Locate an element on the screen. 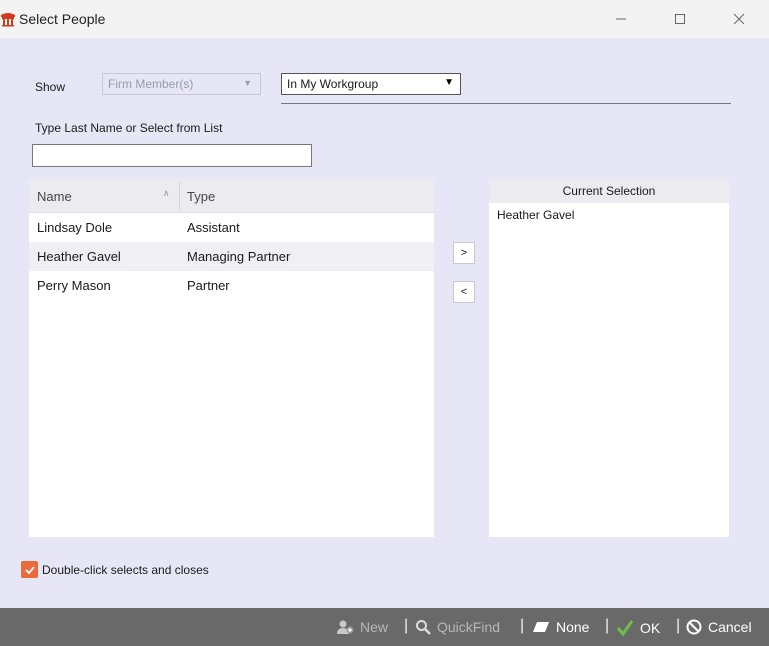 The width and height of the screenshot is (769, 646). close-icon is located at coordinates (739, 19).